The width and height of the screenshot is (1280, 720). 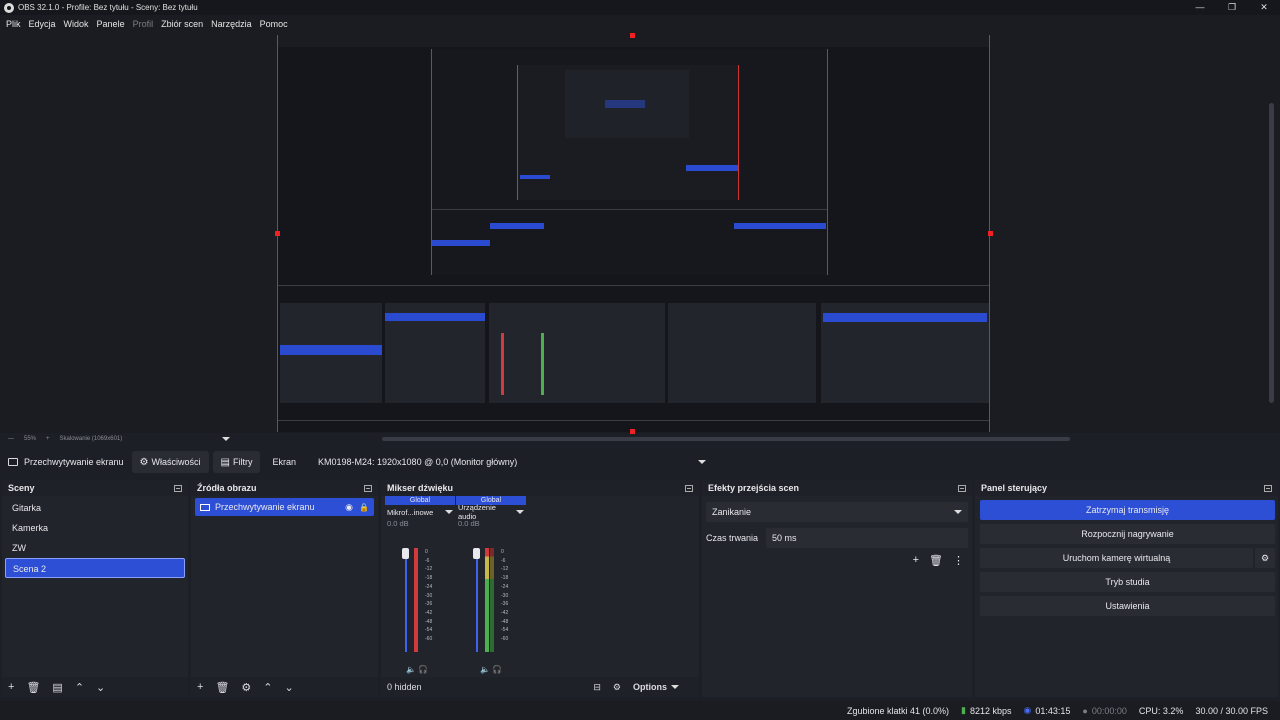 I want to click on start-recording-button: Rozpocznij nagrywanie, so click(x=1127, y=534).